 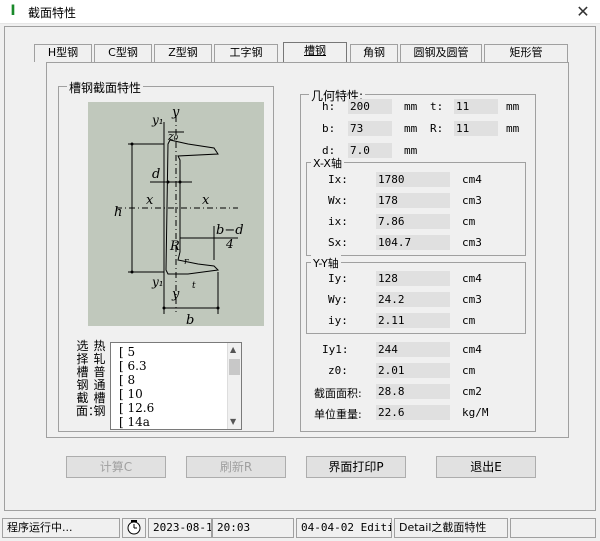 I want to click on tab-rect-tube: 矩形管, so click(x=526, y=53).